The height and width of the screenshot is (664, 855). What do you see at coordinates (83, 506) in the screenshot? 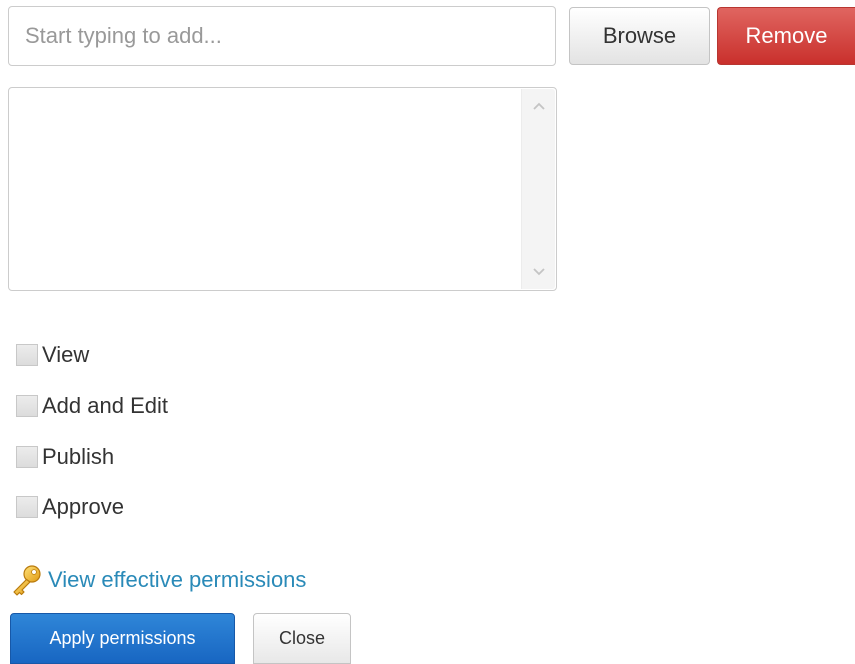
I see `permission-label: Approve` at bounding box center [83, 506].